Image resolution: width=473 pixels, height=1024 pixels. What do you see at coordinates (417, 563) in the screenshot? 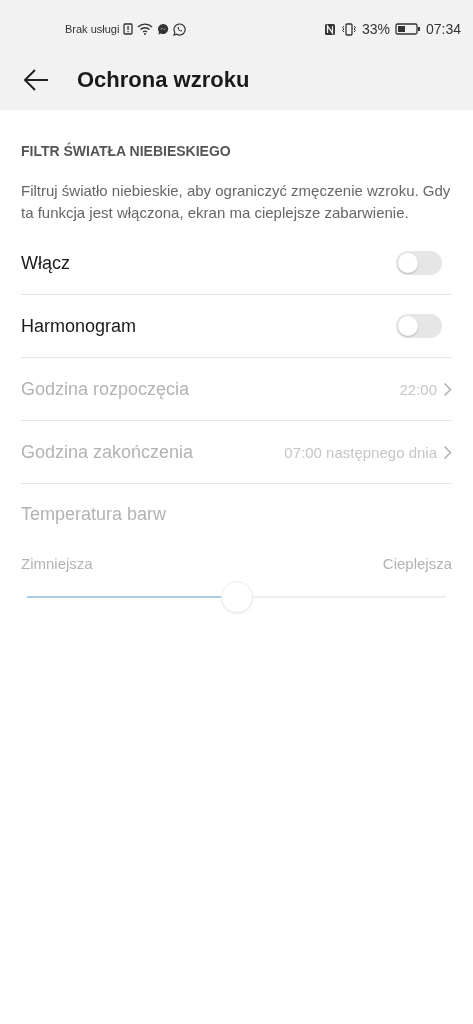
I see `max-label: Cieplejsza` at bounding box center [417, 563].